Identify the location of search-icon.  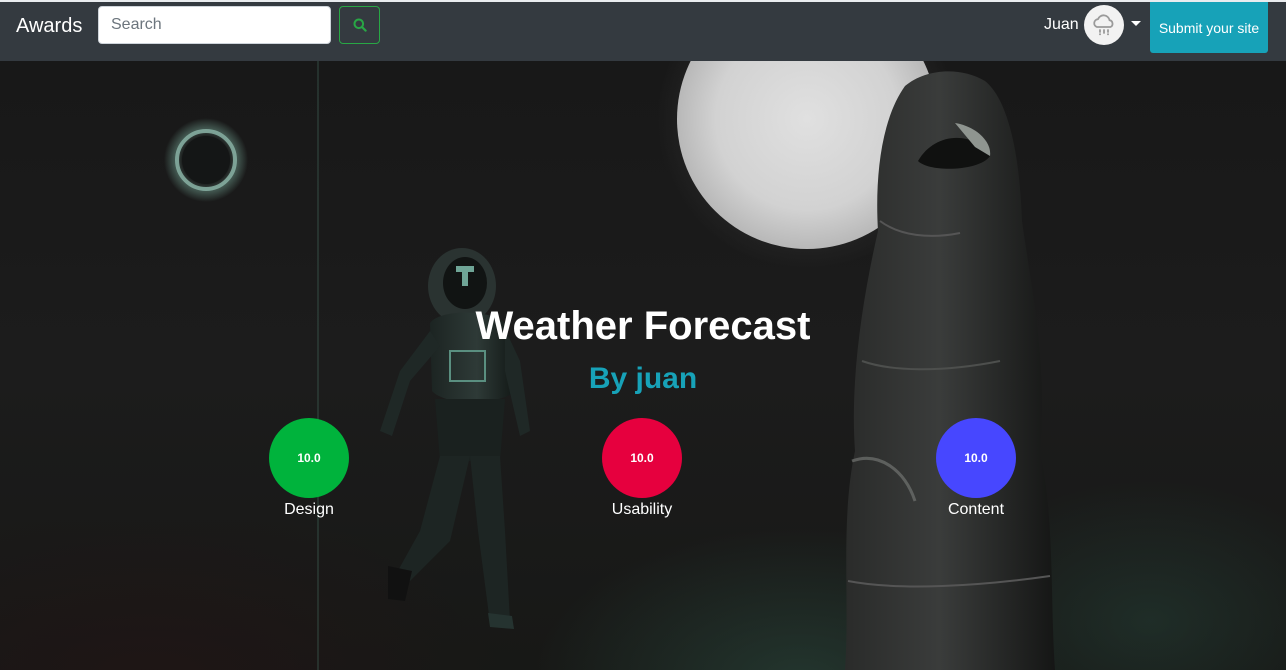
(360, 25).